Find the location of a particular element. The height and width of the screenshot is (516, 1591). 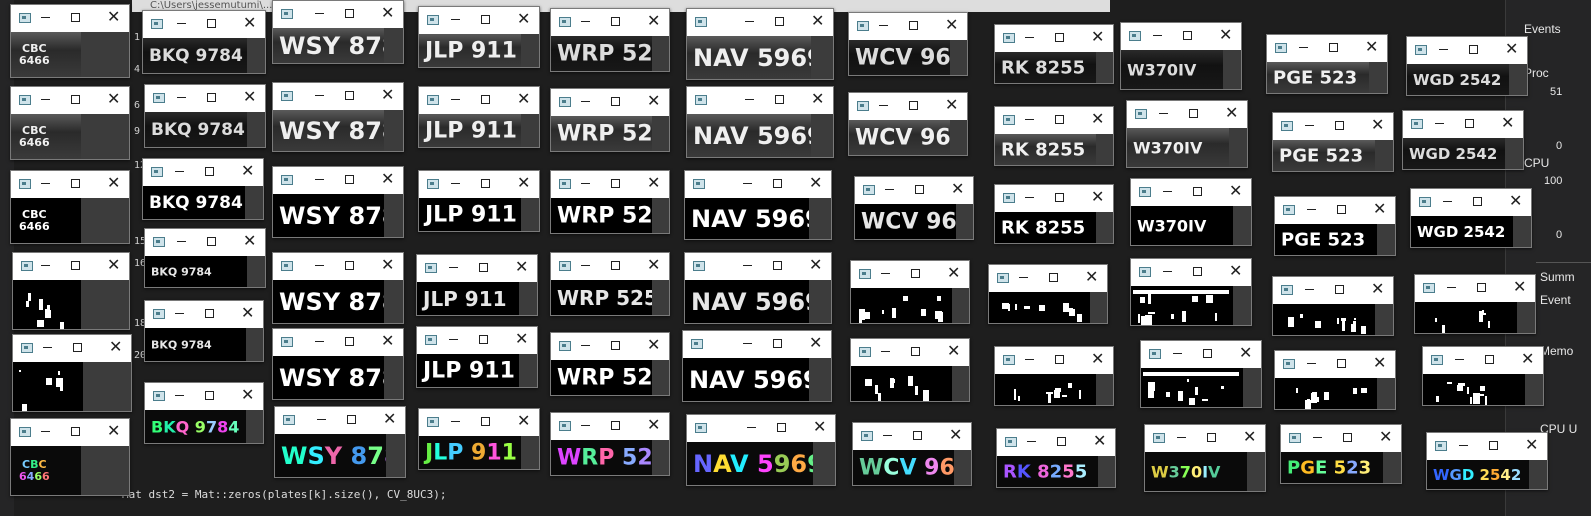

plate-window-cbc: ✕ is located at coordinates (71, 291).